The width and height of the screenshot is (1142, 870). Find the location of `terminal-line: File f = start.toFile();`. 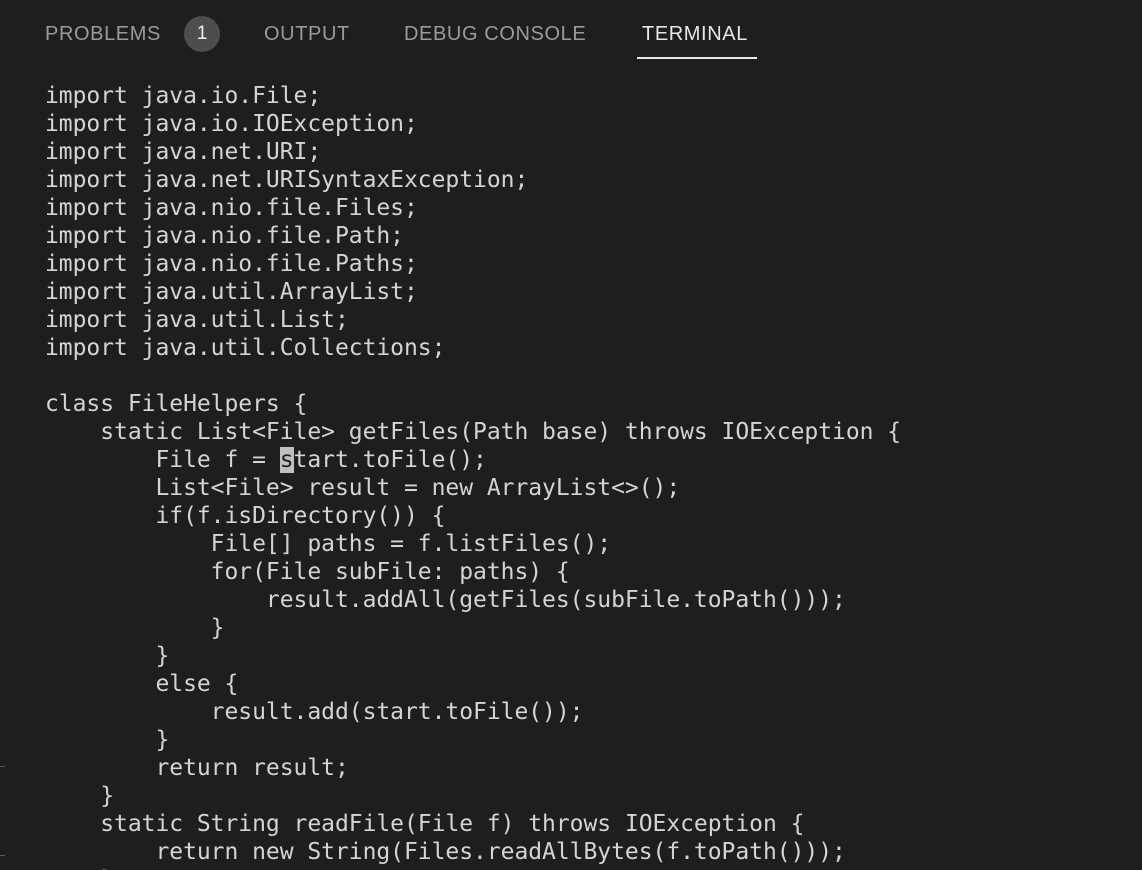

terminal-line: File f = start.toFile(); is located at coordinates (590, 460).